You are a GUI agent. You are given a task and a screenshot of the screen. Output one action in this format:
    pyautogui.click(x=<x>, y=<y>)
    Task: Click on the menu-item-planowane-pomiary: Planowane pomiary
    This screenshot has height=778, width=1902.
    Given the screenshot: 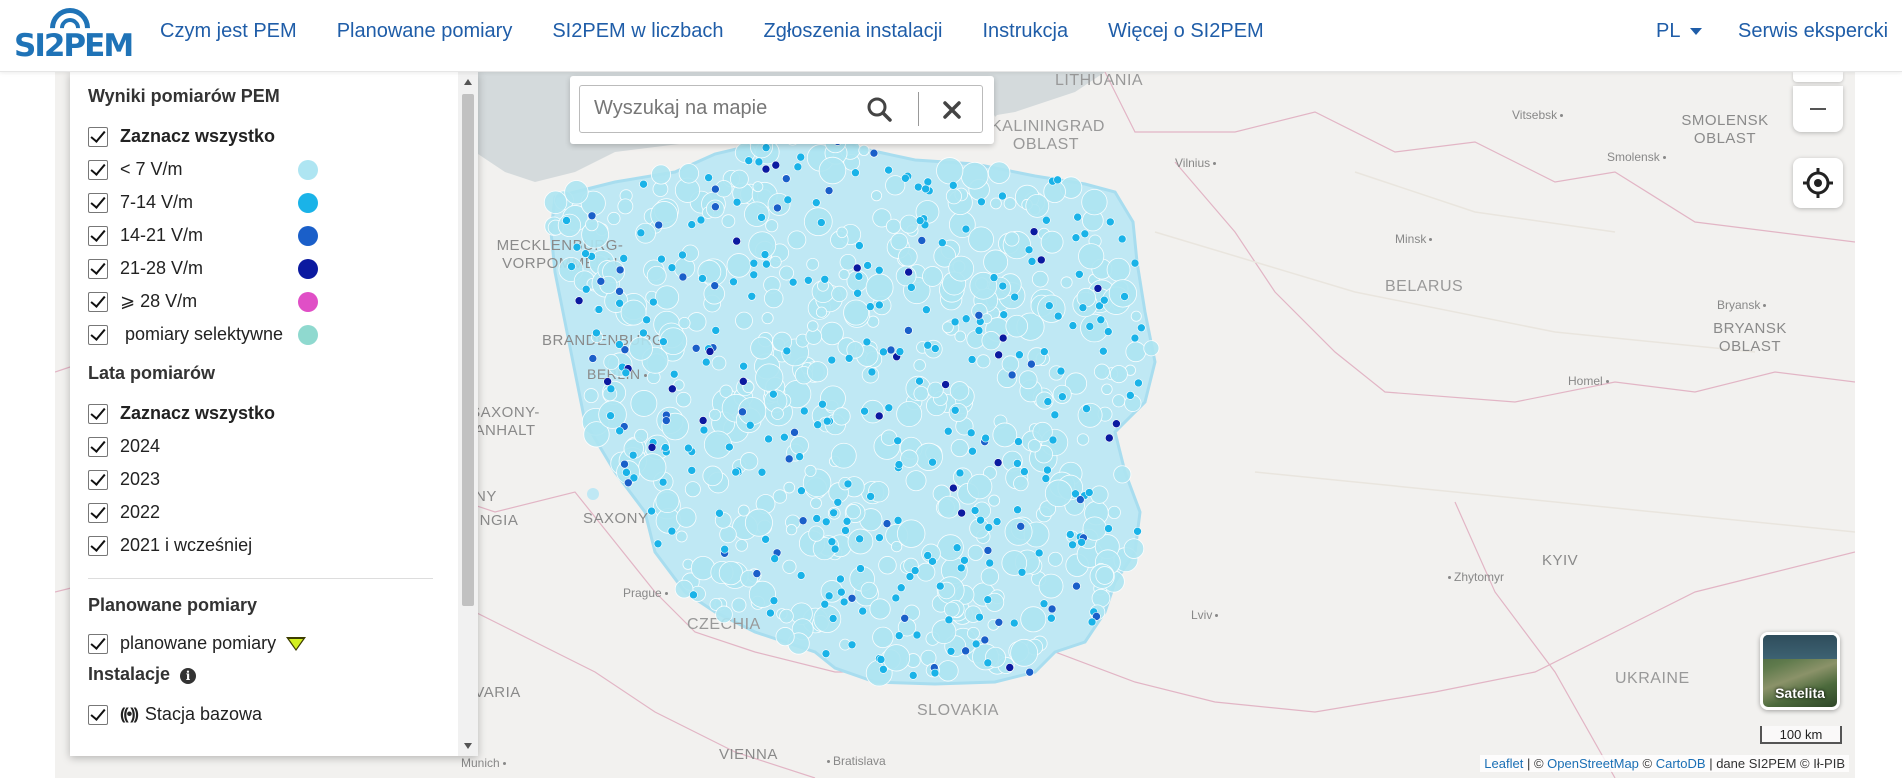 What is the action you would take?
    pyautogui.click(x=425, y=31)
    